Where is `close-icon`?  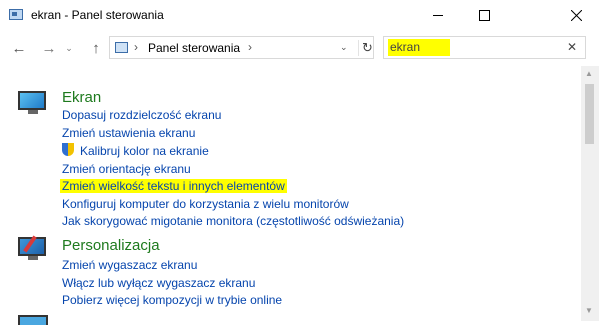
close-icon is located at coordinates (576, 15).